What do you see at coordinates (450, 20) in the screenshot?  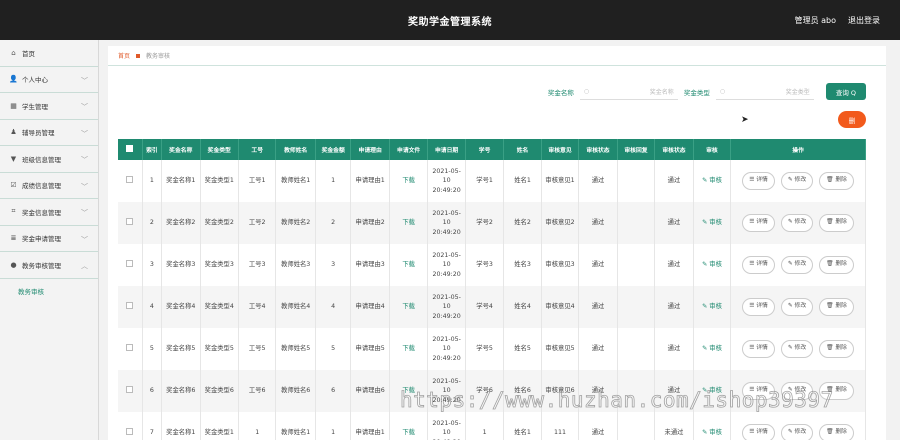 I see `top-bar: 奖助学金管理系统 管理员 abo 退出登录` at bounding box center [450, 20].